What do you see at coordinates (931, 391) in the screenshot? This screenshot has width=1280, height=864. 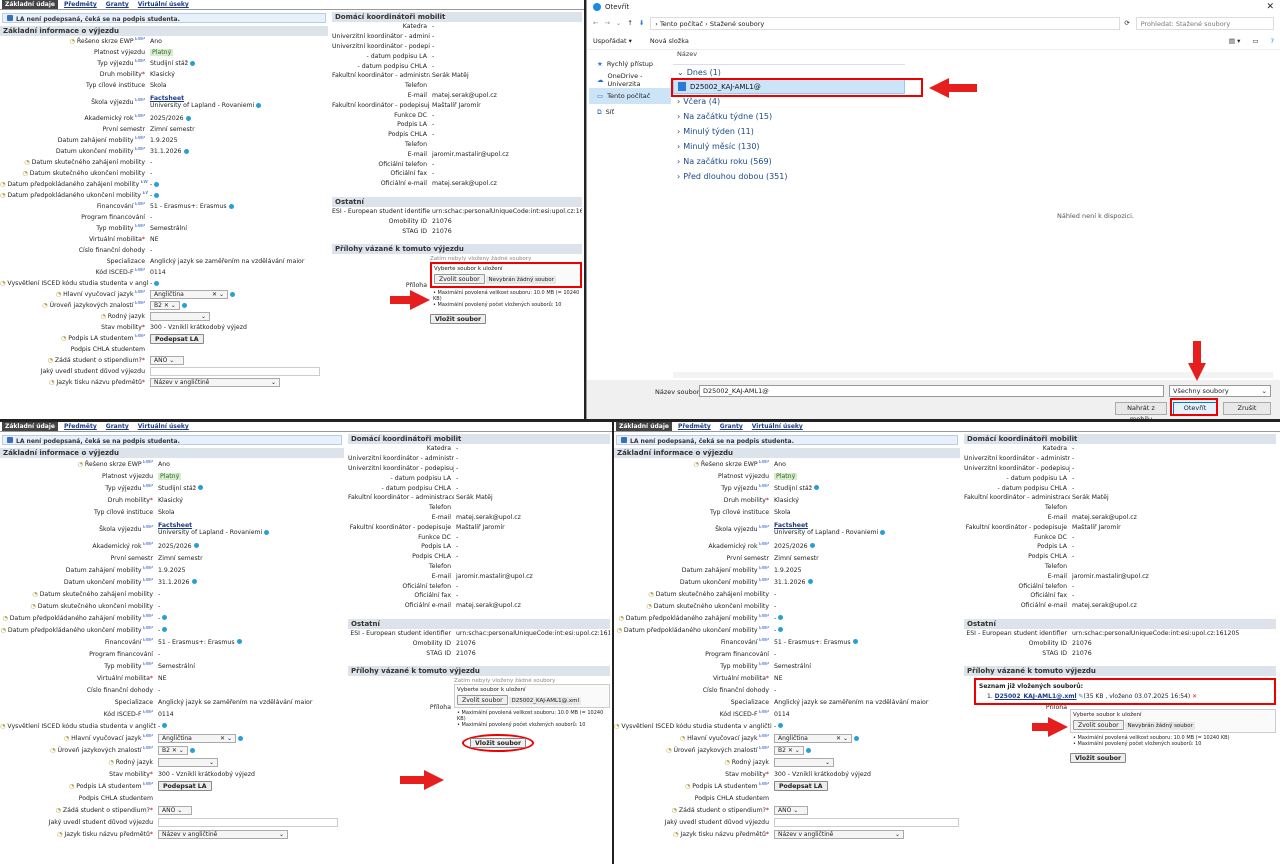 I see `filename-input: D25002_KAJ-AML1@` at bounding box center [931, 391].